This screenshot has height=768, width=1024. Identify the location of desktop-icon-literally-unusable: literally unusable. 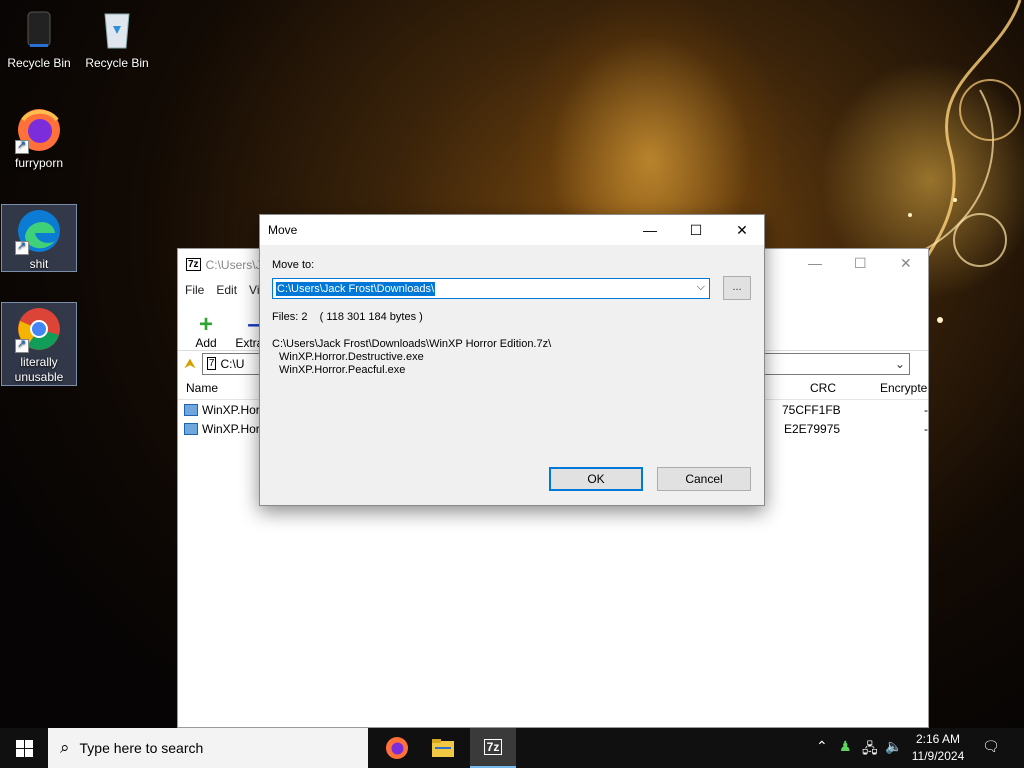
(39, 344).